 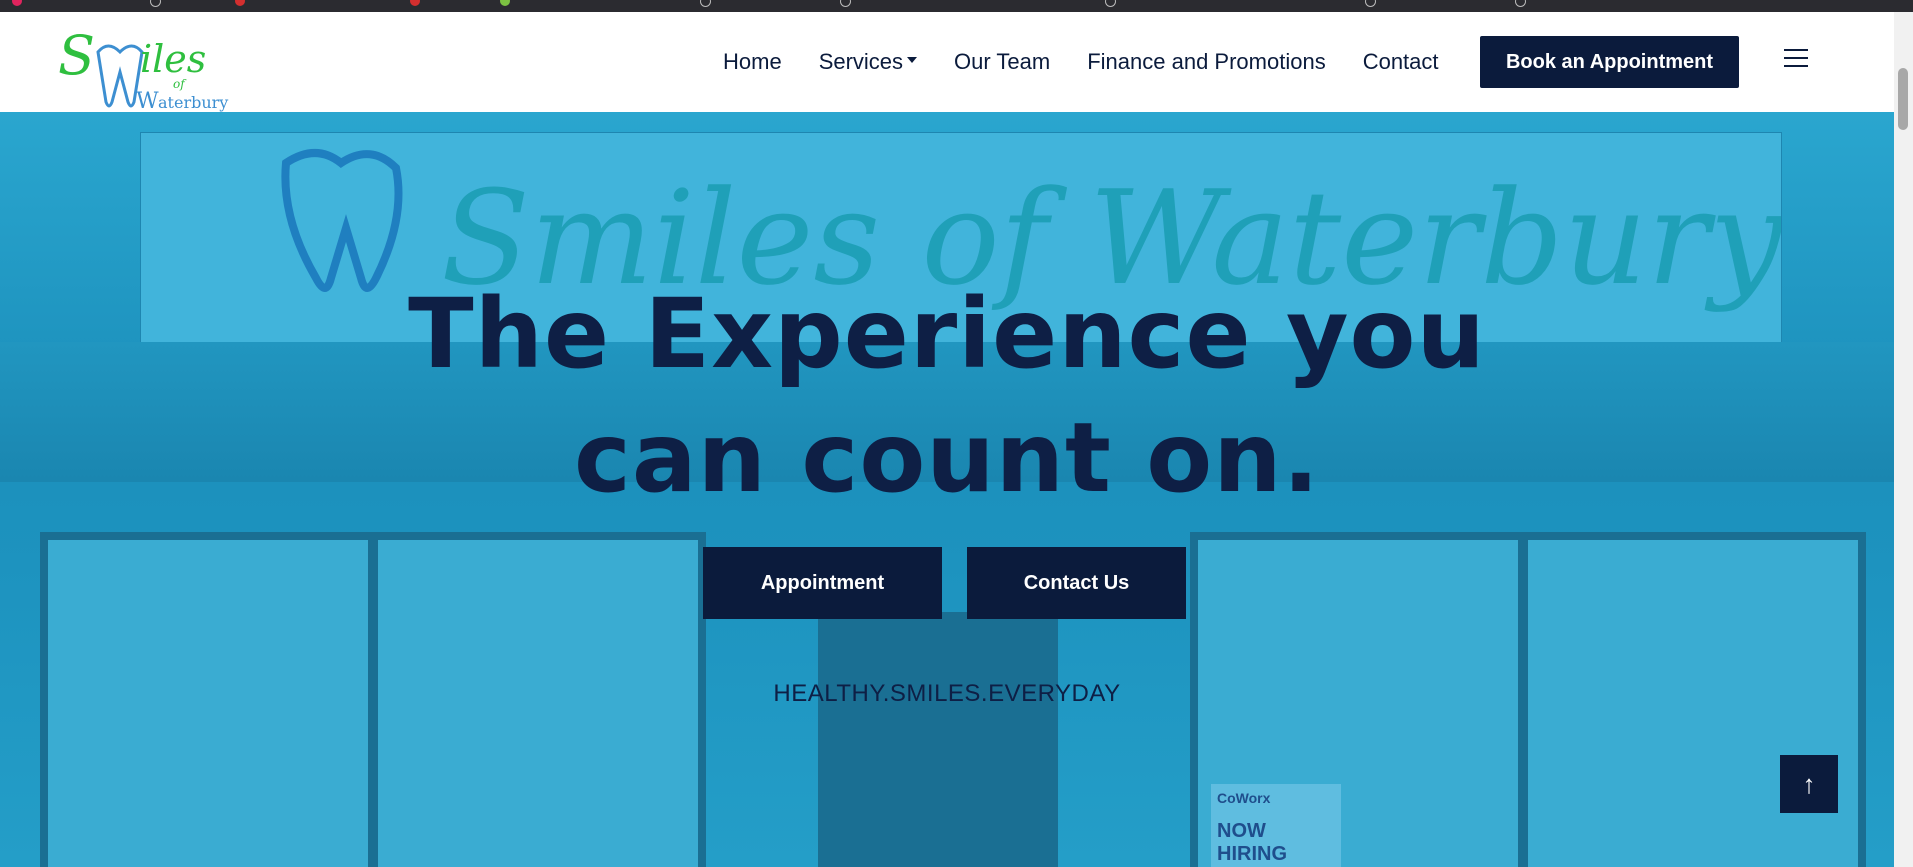 What do you see at coordinates (947, 334) in the screenshot?
I see `headline-line-1: The Experience you` at bounding box center [947, 334].